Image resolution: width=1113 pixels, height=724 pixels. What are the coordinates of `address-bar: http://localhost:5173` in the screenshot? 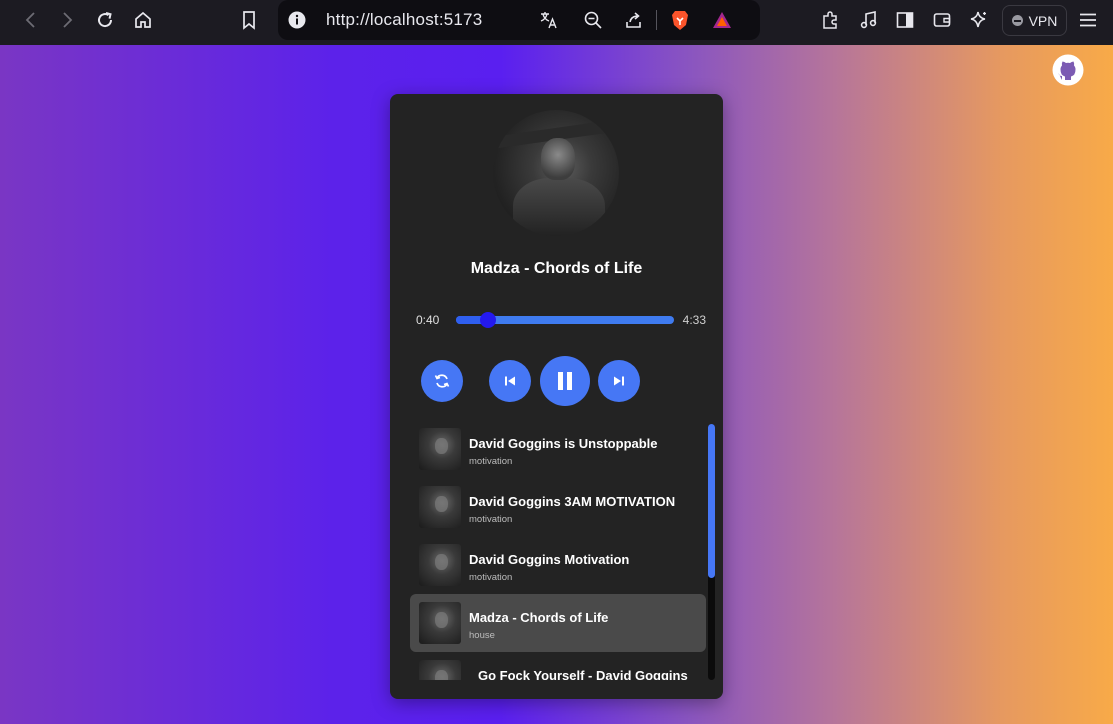 It's located at (519, 20).